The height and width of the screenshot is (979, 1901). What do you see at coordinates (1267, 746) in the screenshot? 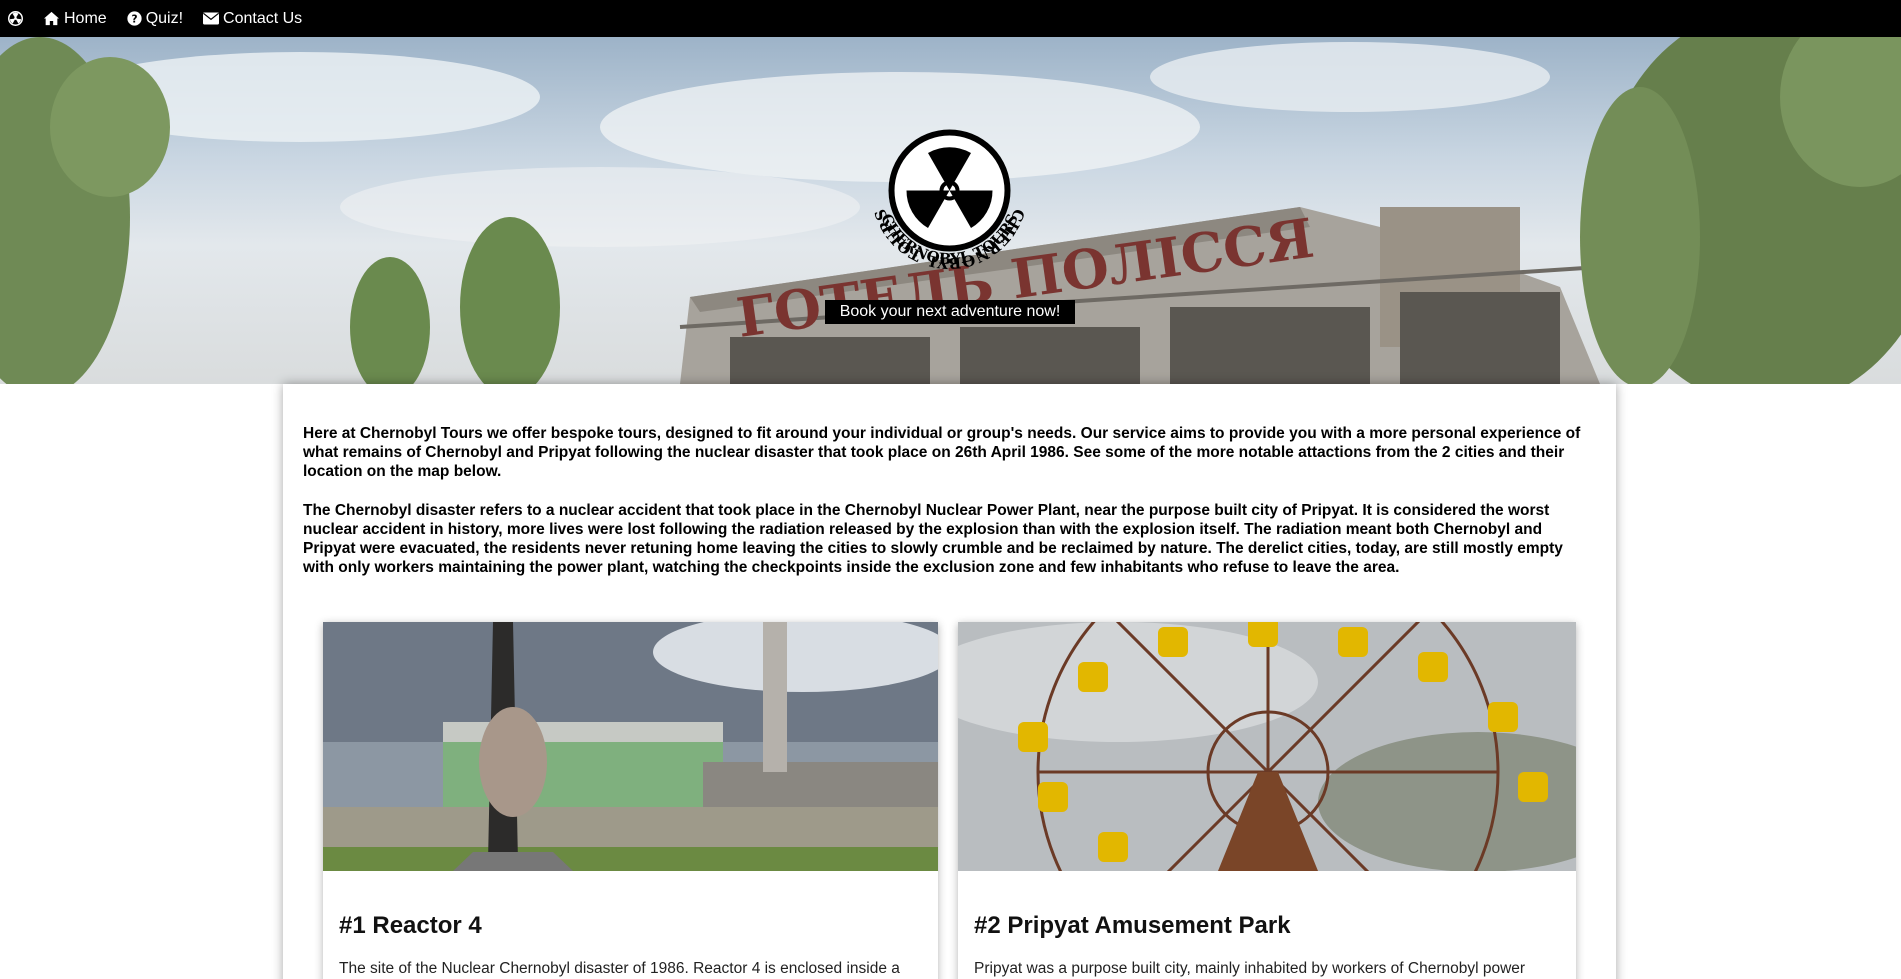
I see `amusement-park-image` at bounding box center [1267, 746].